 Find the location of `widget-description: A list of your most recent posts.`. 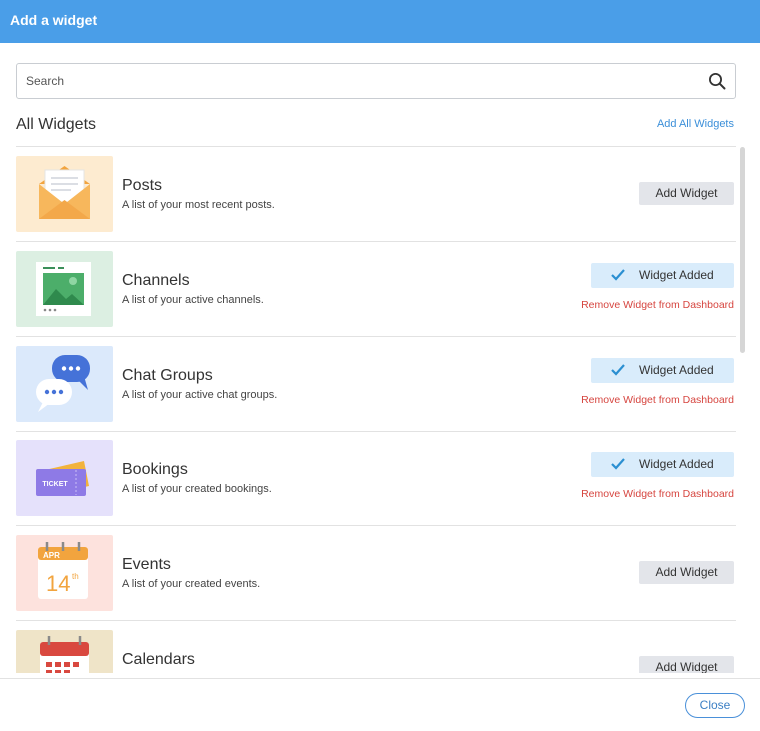

widget-description: A list of your most recent posts. is located at coordinates (198, 205).